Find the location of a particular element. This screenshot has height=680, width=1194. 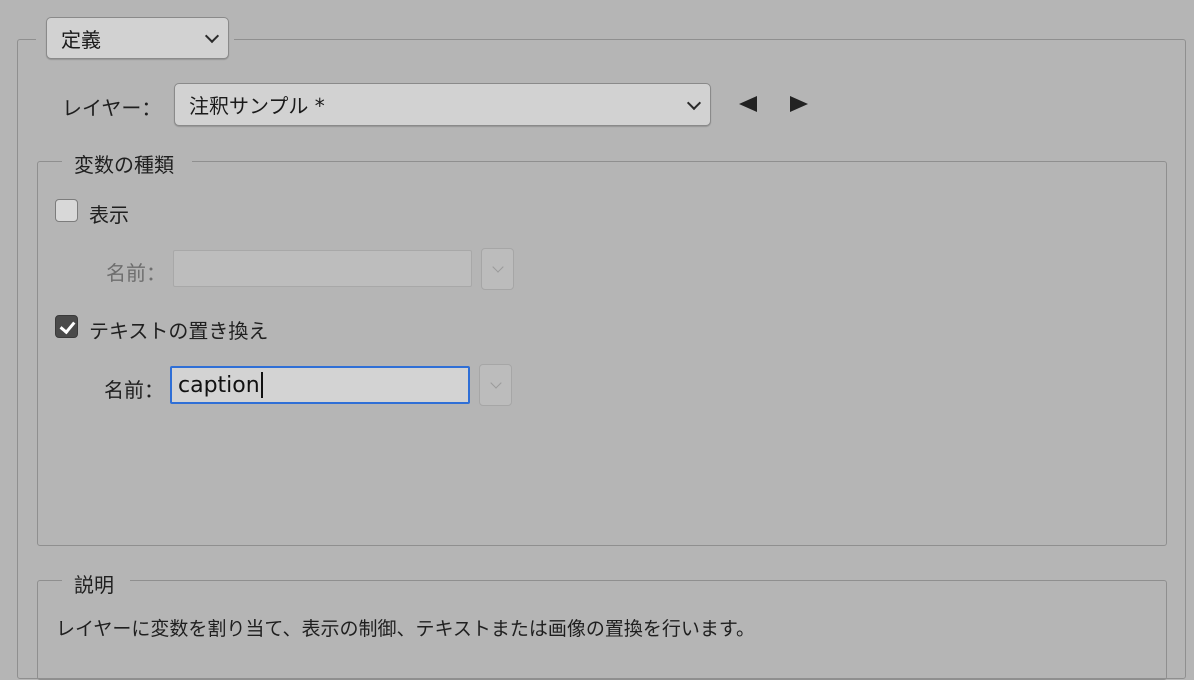

text-replace-name-value: caption is located at coordinates (219, 385).